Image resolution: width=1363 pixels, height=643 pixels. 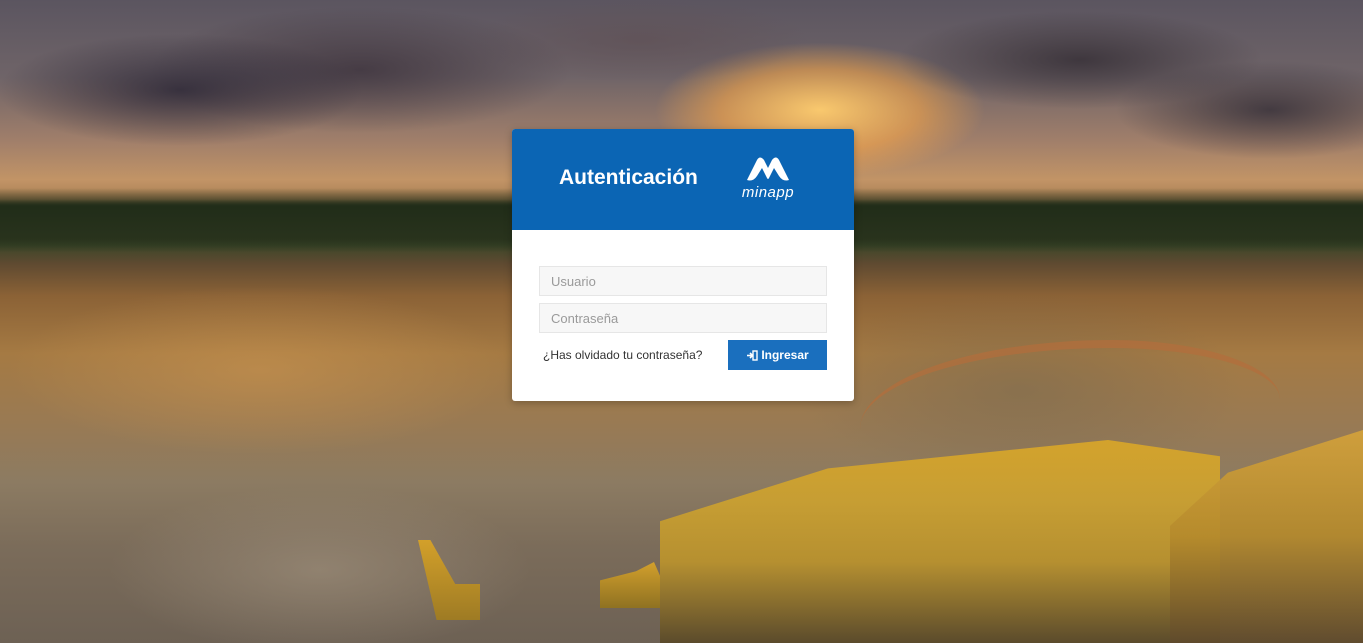 I want to click on minapp-logo: minapp, so click(x=768, y=179).